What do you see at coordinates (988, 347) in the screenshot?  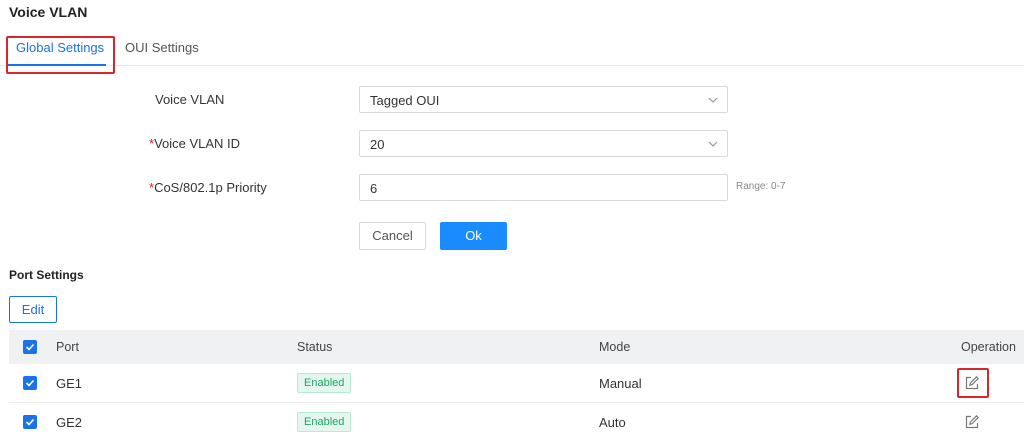 I see `column-header-operation: Operation` at bounding box center [988, 347].